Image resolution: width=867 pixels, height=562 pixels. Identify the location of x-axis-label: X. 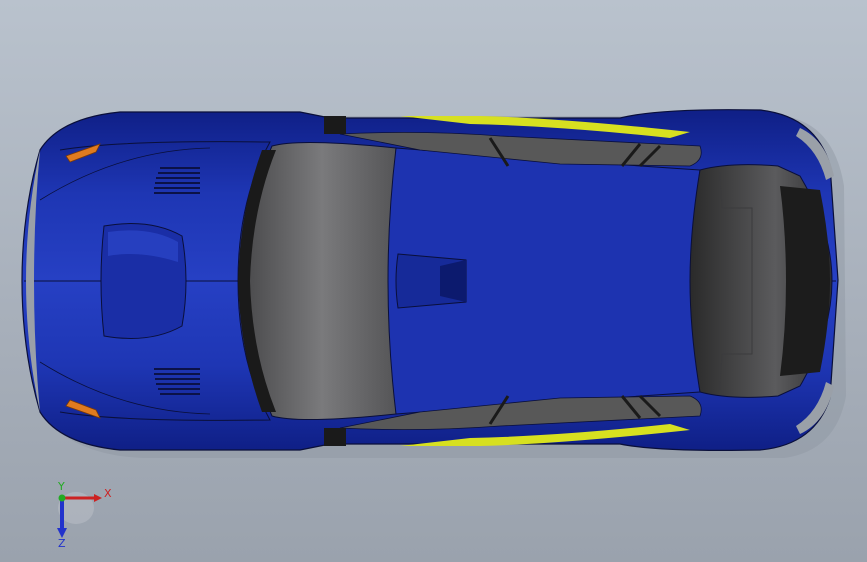
(108, 493).